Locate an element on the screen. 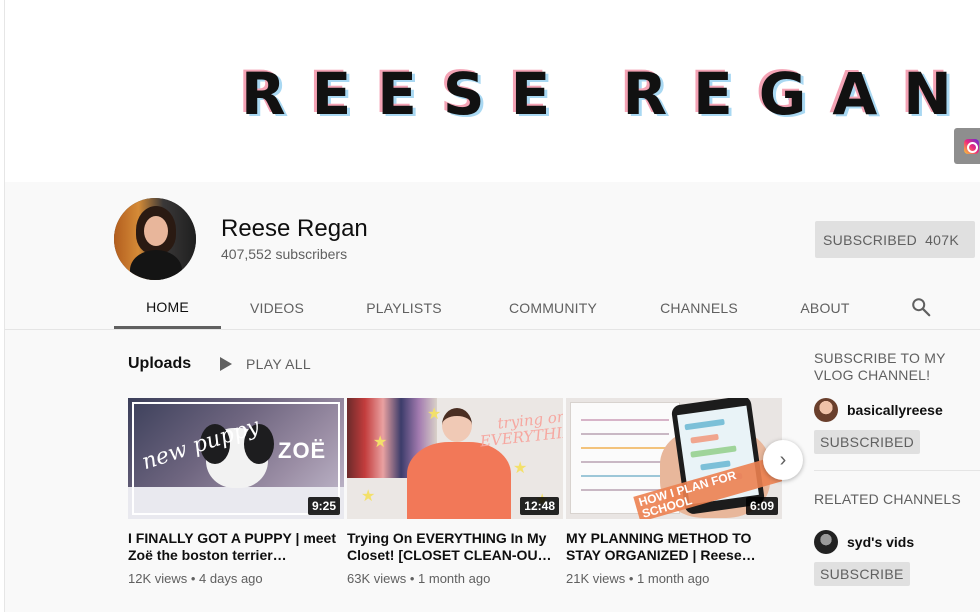 The image size is (980, 612). banner-title: REESE REGAN is located at coordinates (609, 94).